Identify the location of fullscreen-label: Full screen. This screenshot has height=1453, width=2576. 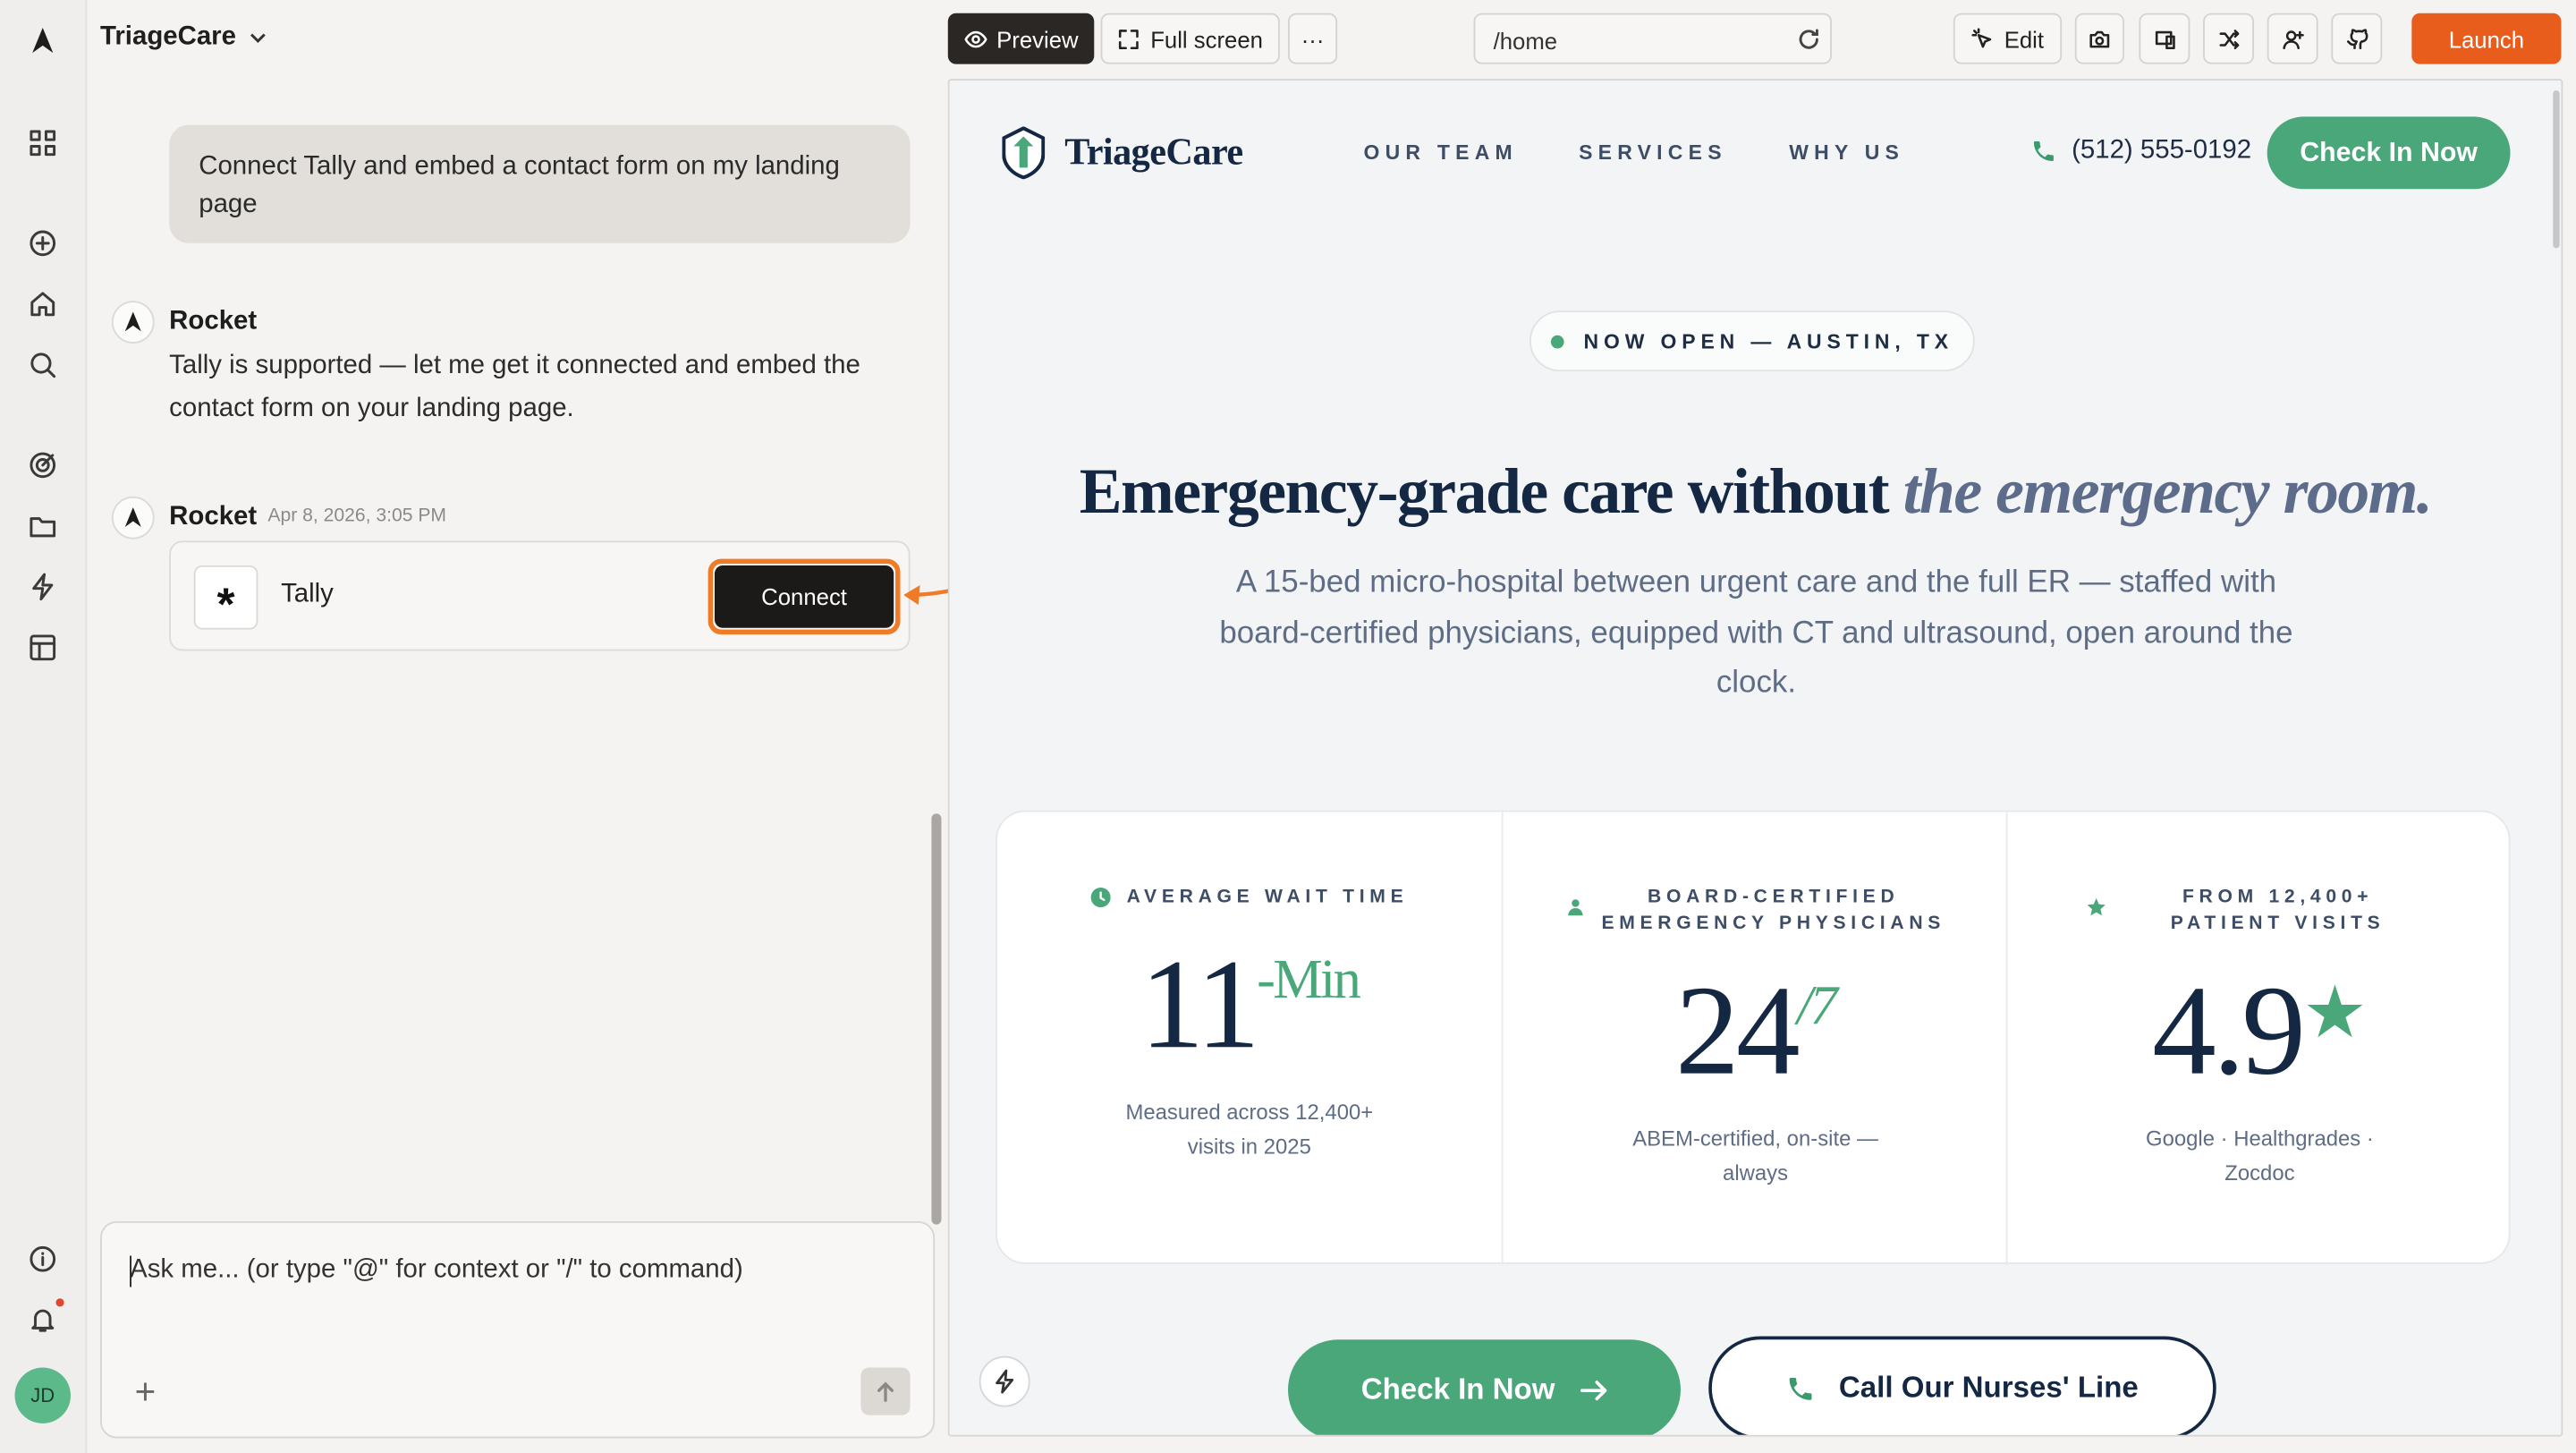
(1206, 38).